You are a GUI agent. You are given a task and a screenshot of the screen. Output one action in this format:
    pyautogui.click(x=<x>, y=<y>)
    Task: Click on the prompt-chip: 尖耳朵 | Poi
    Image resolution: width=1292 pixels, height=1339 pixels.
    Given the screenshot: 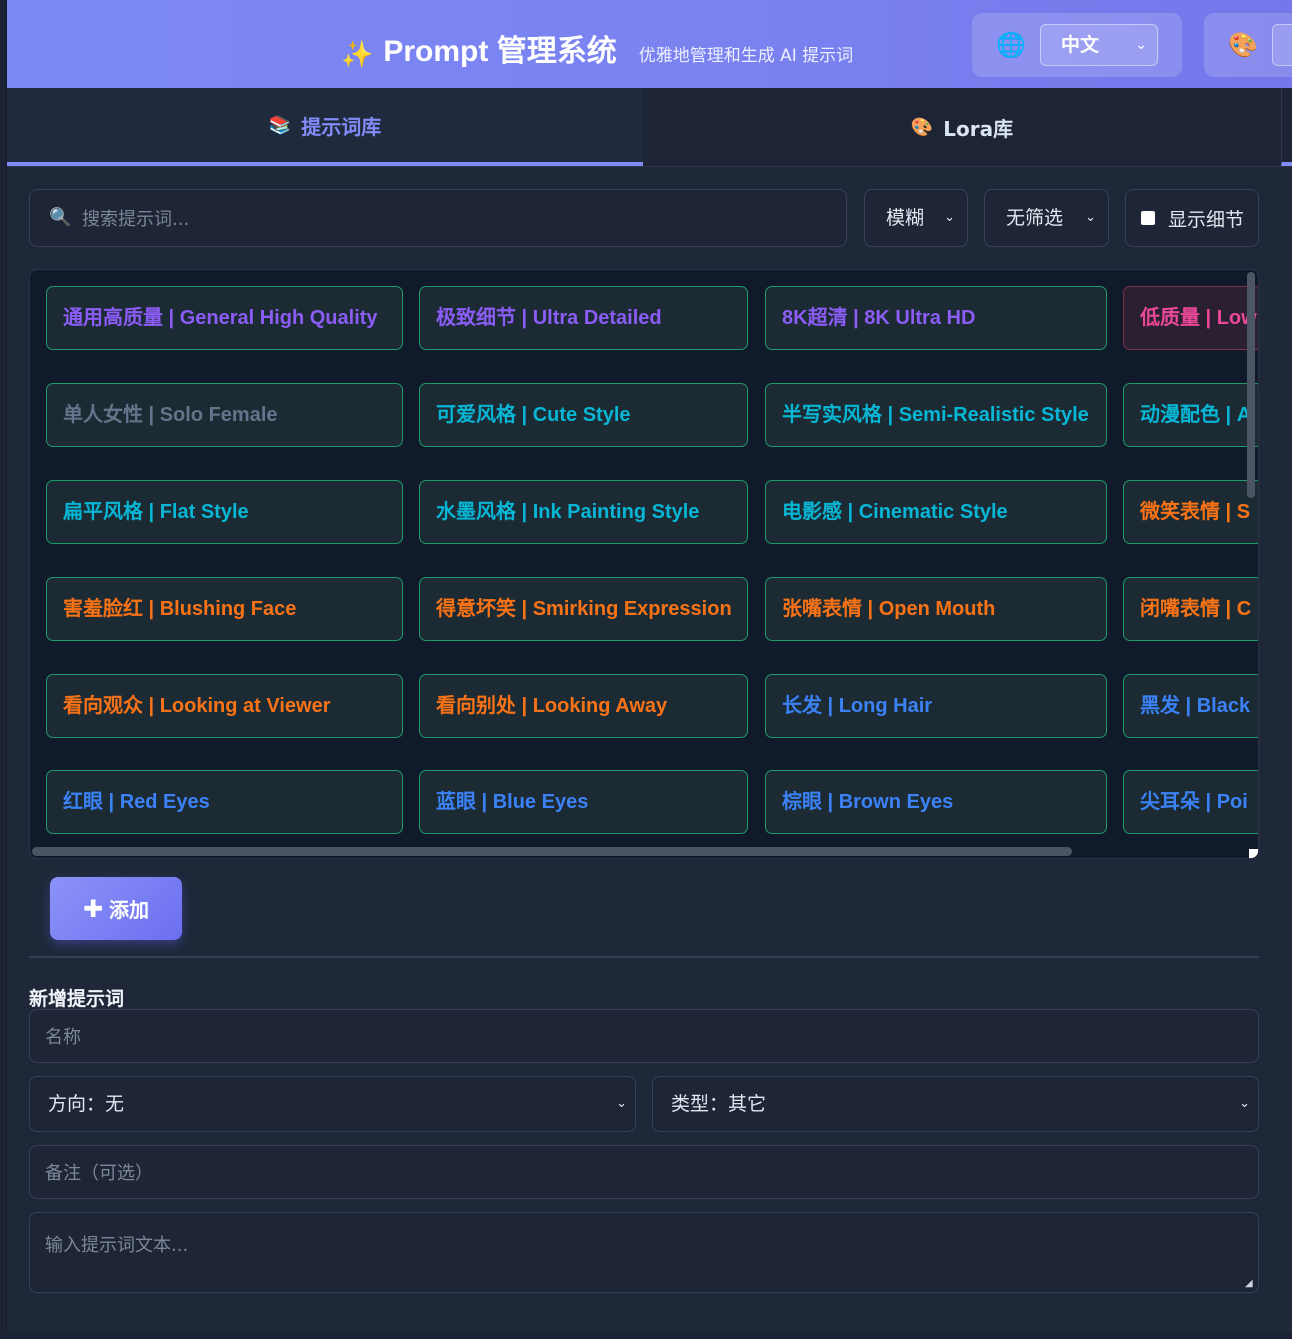 What is the action you would take?
    pyautogui.click(x=1190, y=802)
    